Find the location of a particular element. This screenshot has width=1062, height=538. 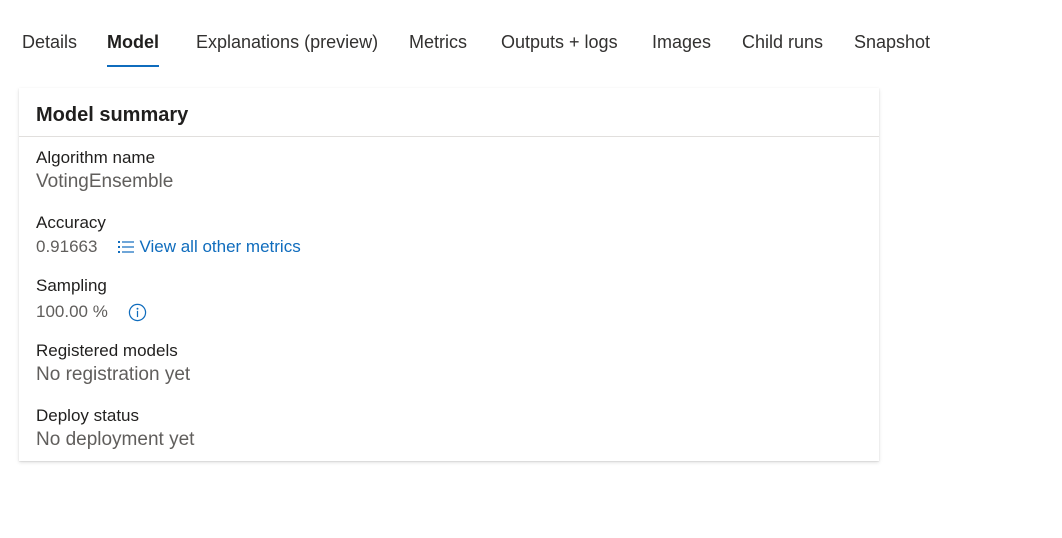

accuracy-value-row: 0.91663 View all other metrics is located at coordinates (168, 247).